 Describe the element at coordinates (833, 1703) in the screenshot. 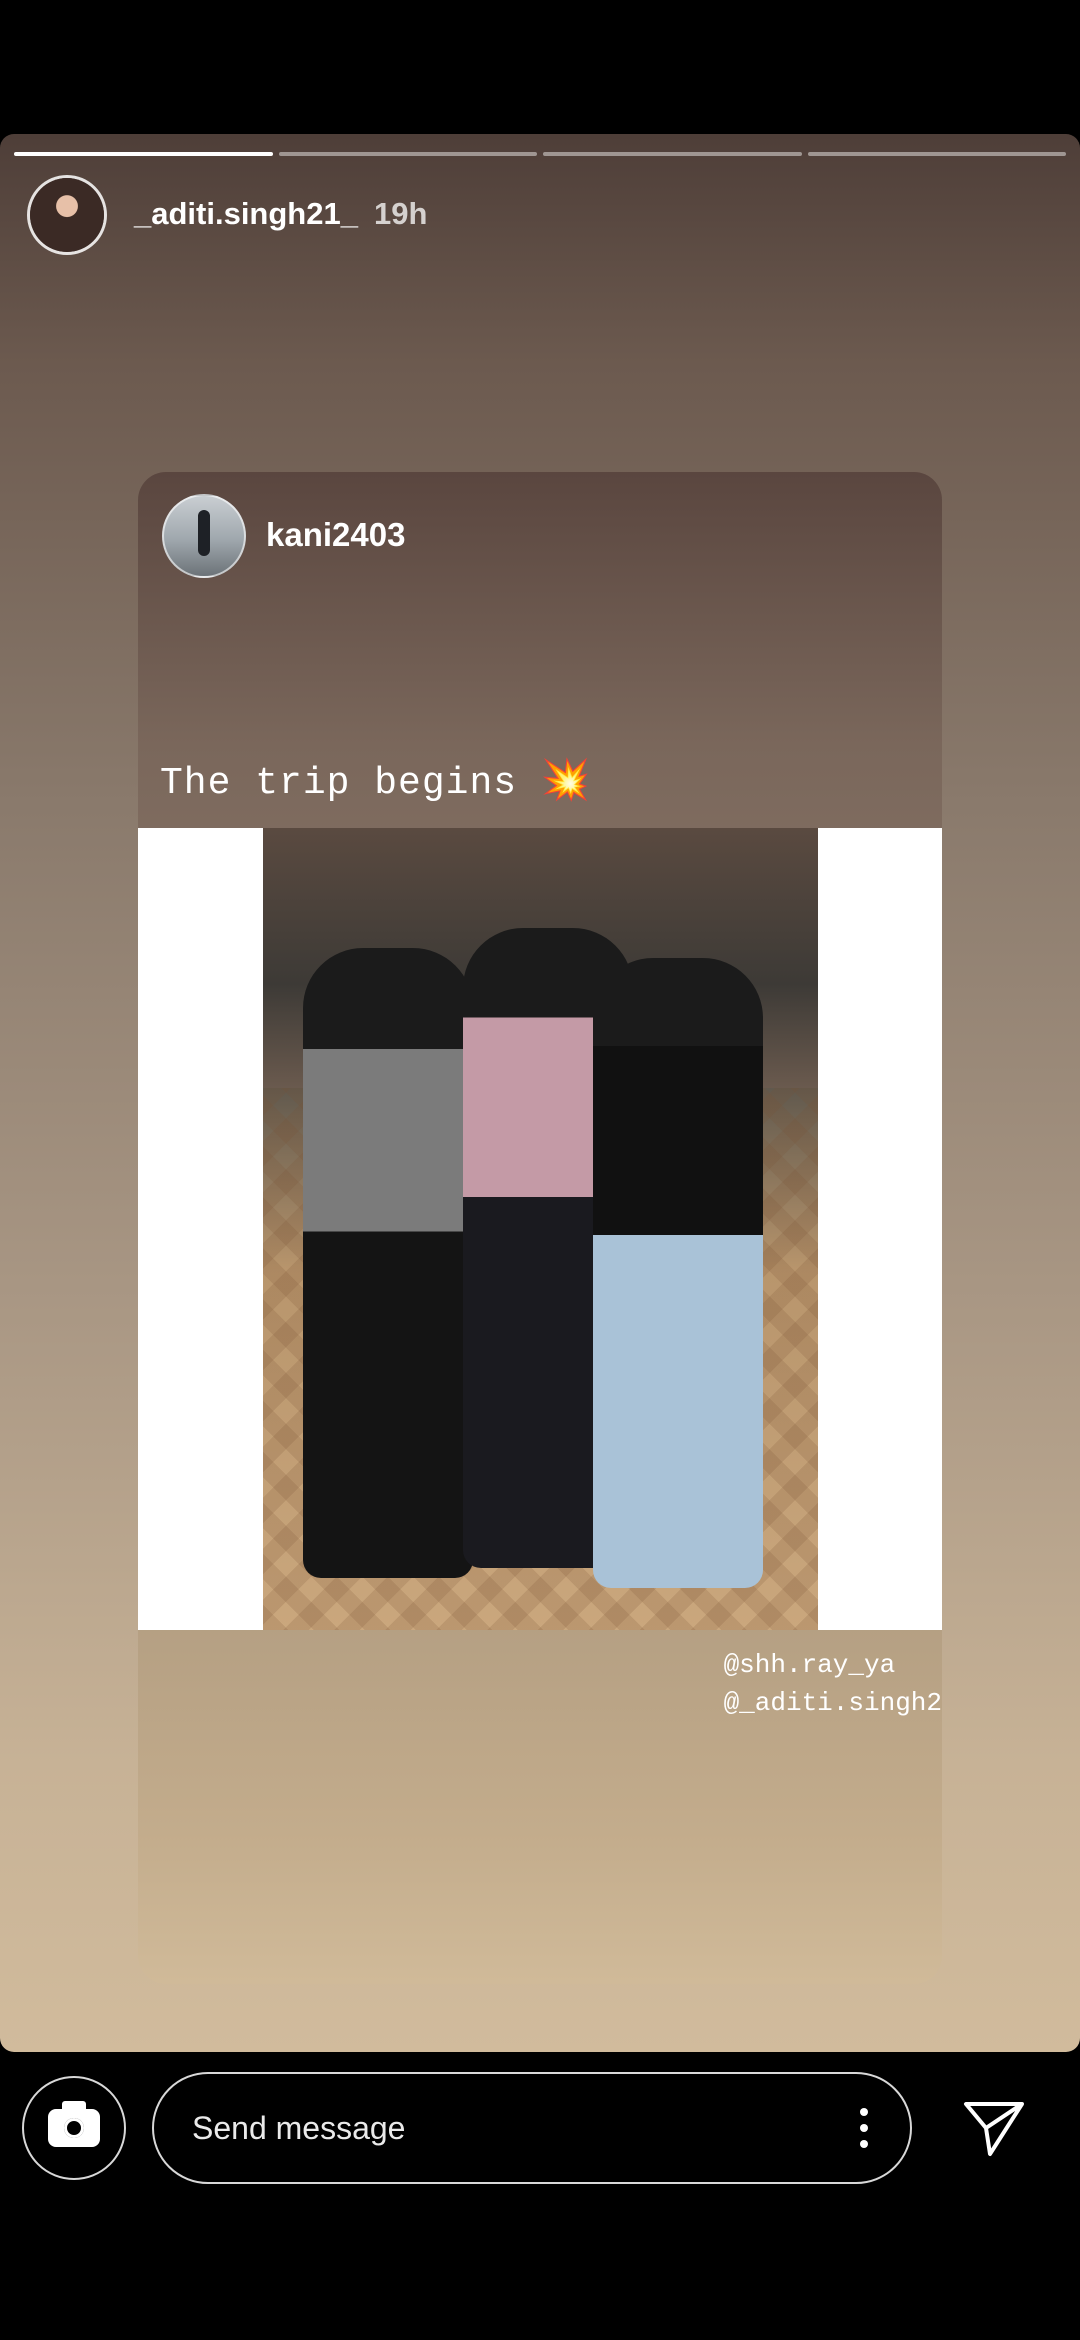

I see `mention-tag-2: @_aditi.singh2` at that location.